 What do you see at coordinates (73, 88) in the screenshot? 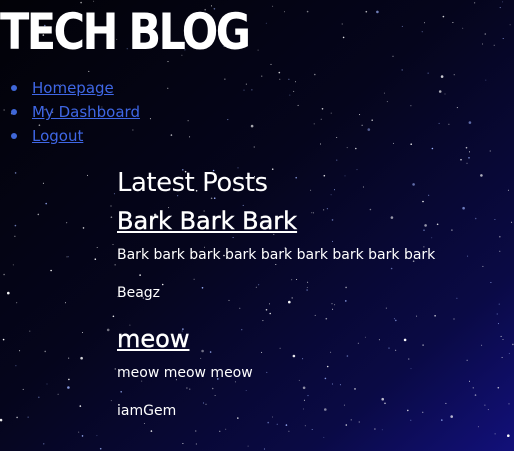
I see `homepage-link: Homepage` at bounding box center [73, 88].